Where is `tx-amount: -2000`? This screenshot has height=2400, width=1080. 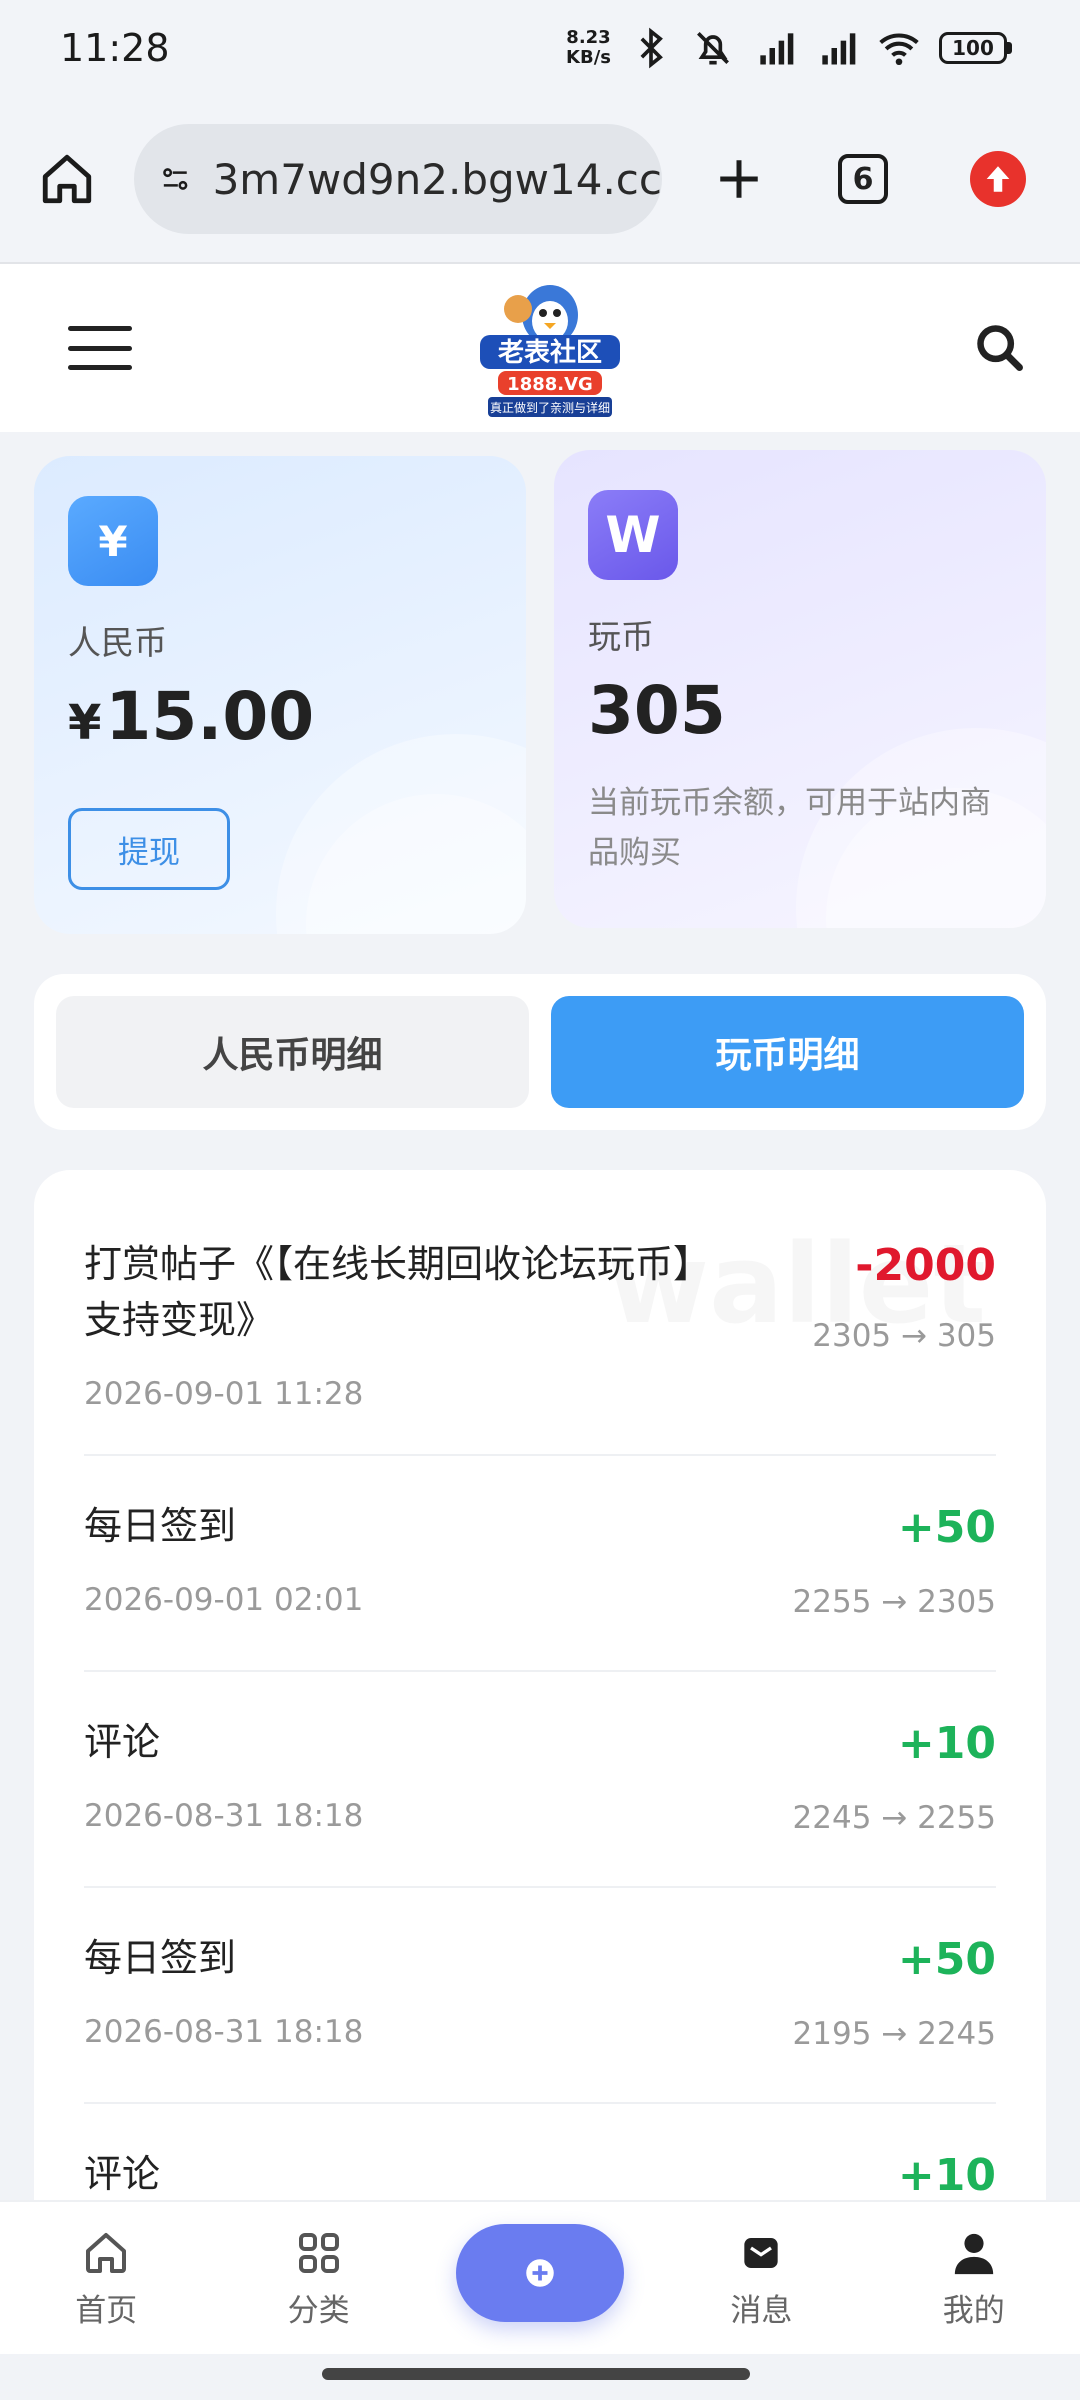
tx-amount: -2000 is located at coordinates (925, 1265).